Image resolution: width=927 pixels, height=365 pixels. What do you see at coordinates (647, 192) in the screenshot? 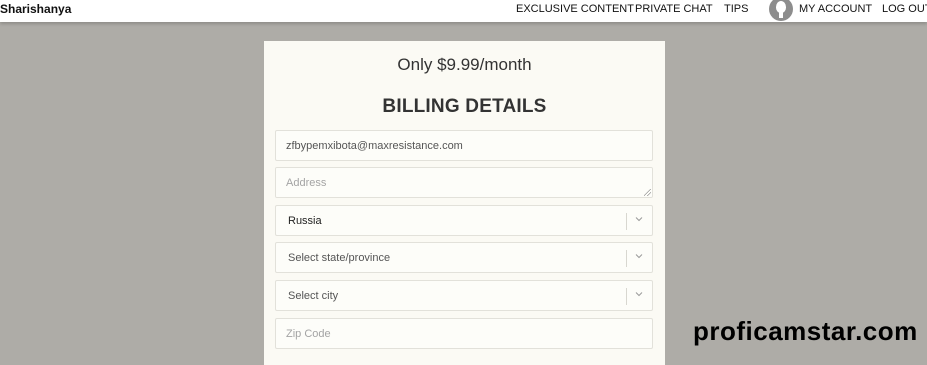
I see `resize-grip-icon` at bounding box center [647, 192].